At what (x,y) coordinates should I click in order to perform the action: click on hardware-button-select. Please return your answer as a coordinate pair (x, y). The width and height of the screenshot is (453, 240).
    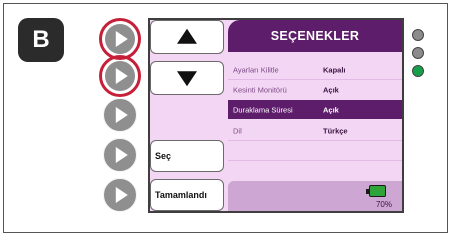
    Looking at the image, I should click on (120, 155).